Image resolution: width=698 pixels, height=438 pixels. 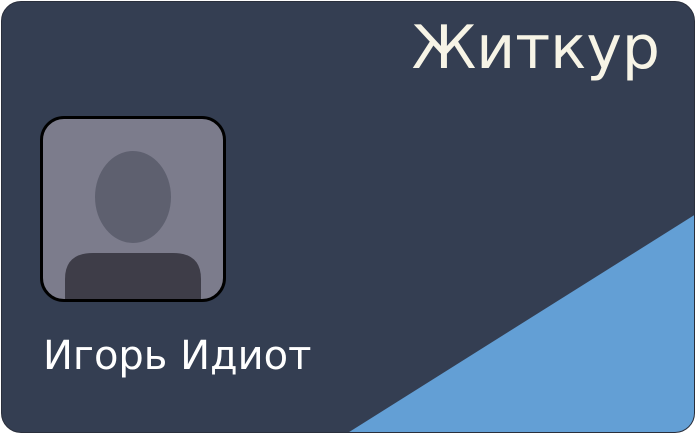 I want to click on avatar, so click(x=133, y=209).